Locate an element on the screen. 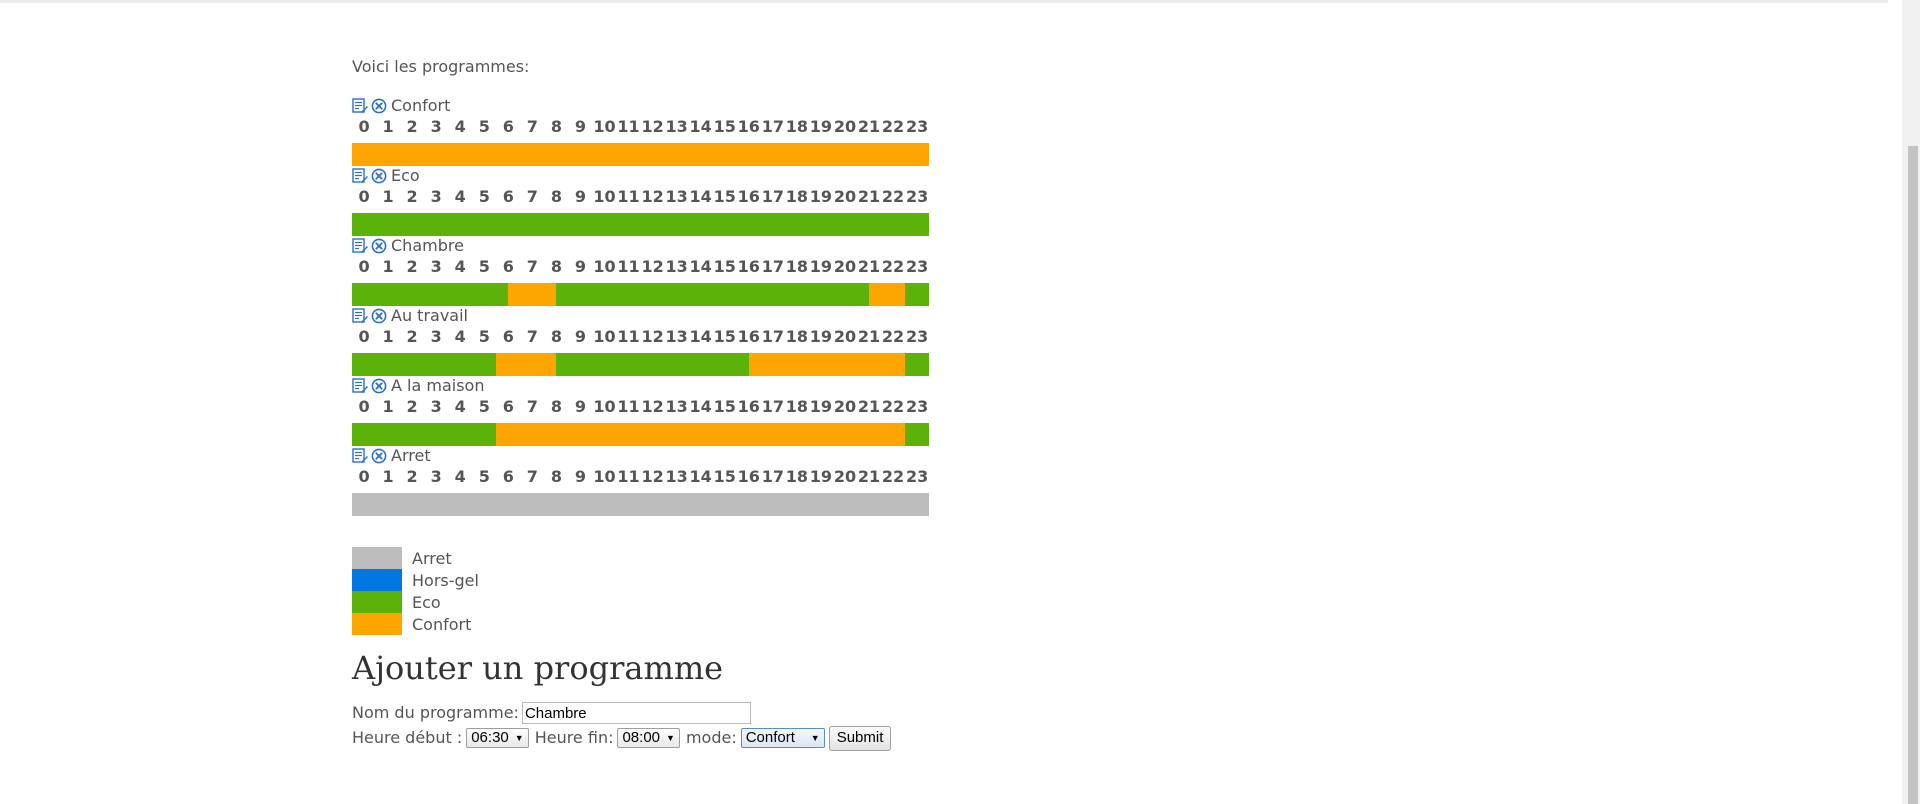 This screenshot has height=804, width=1920. add-program-heading: Ajouter un programme is located at coordinates (538, 668).